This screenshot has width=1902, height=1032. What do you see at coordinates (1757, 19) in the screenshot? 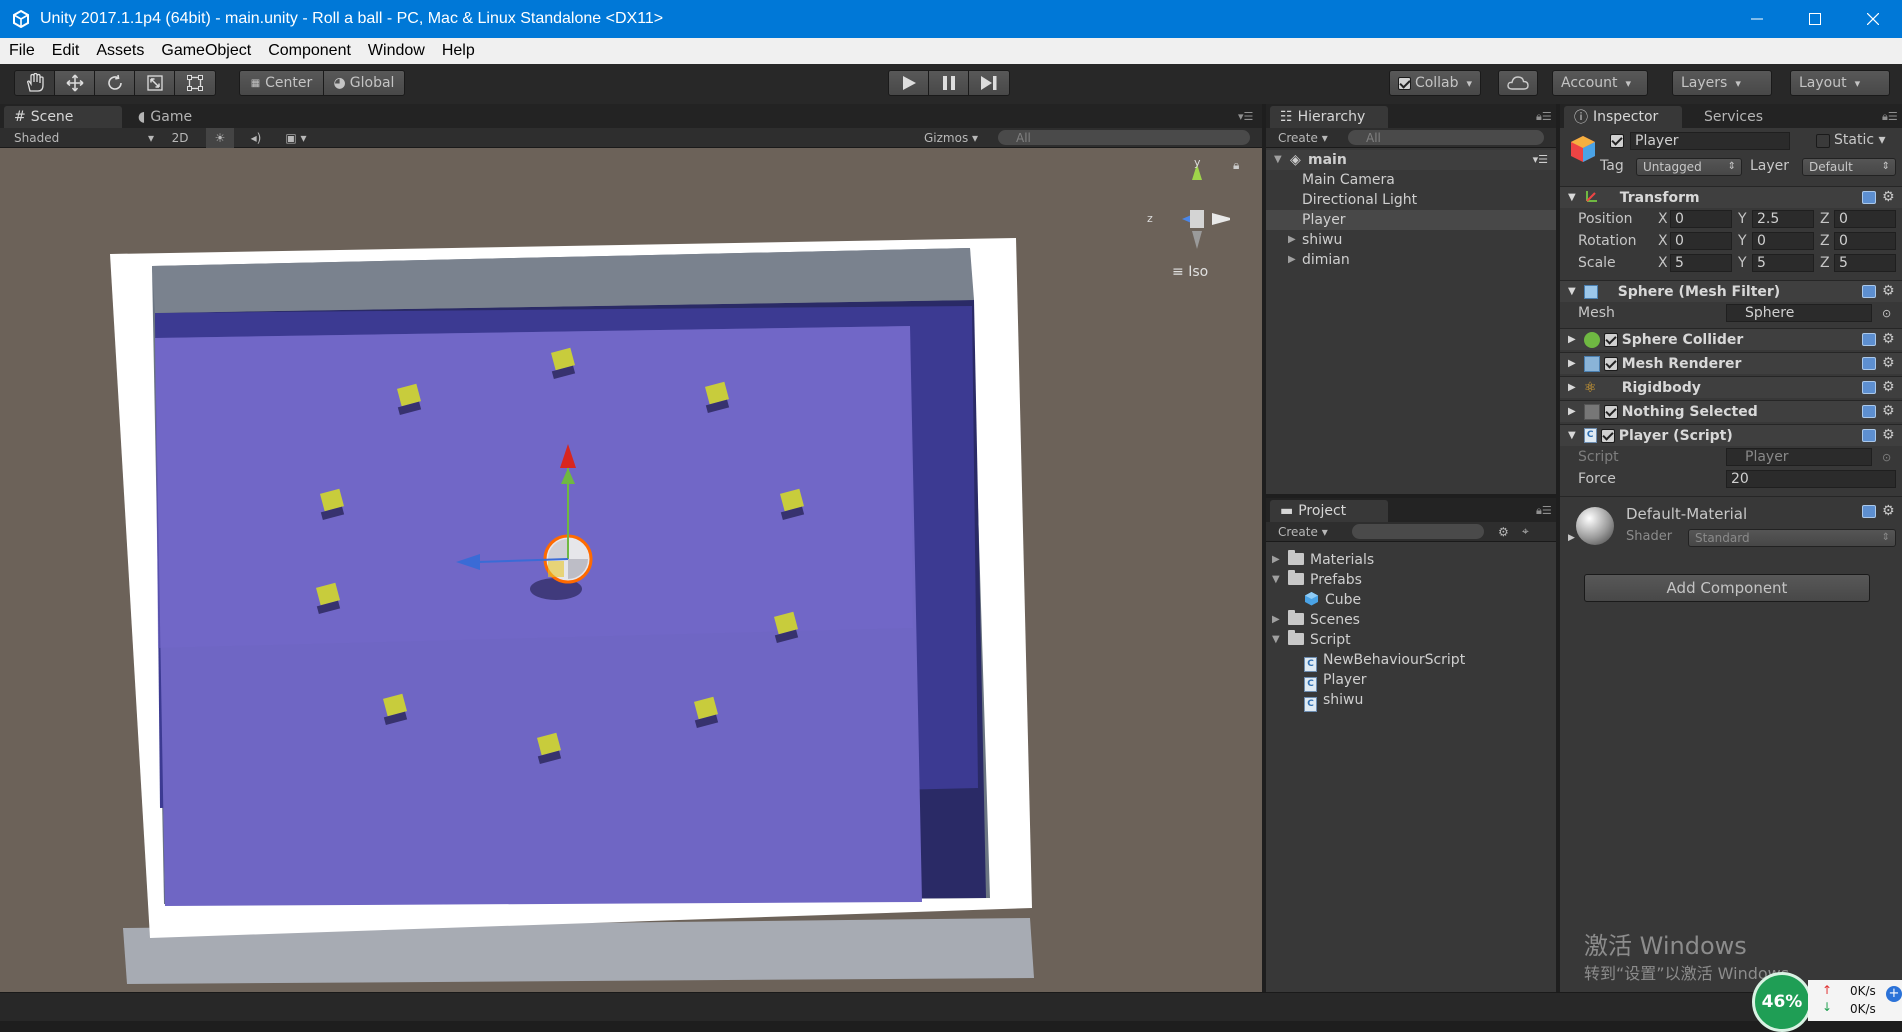
I see `minimize-button` at bounding box center [1757, 19].